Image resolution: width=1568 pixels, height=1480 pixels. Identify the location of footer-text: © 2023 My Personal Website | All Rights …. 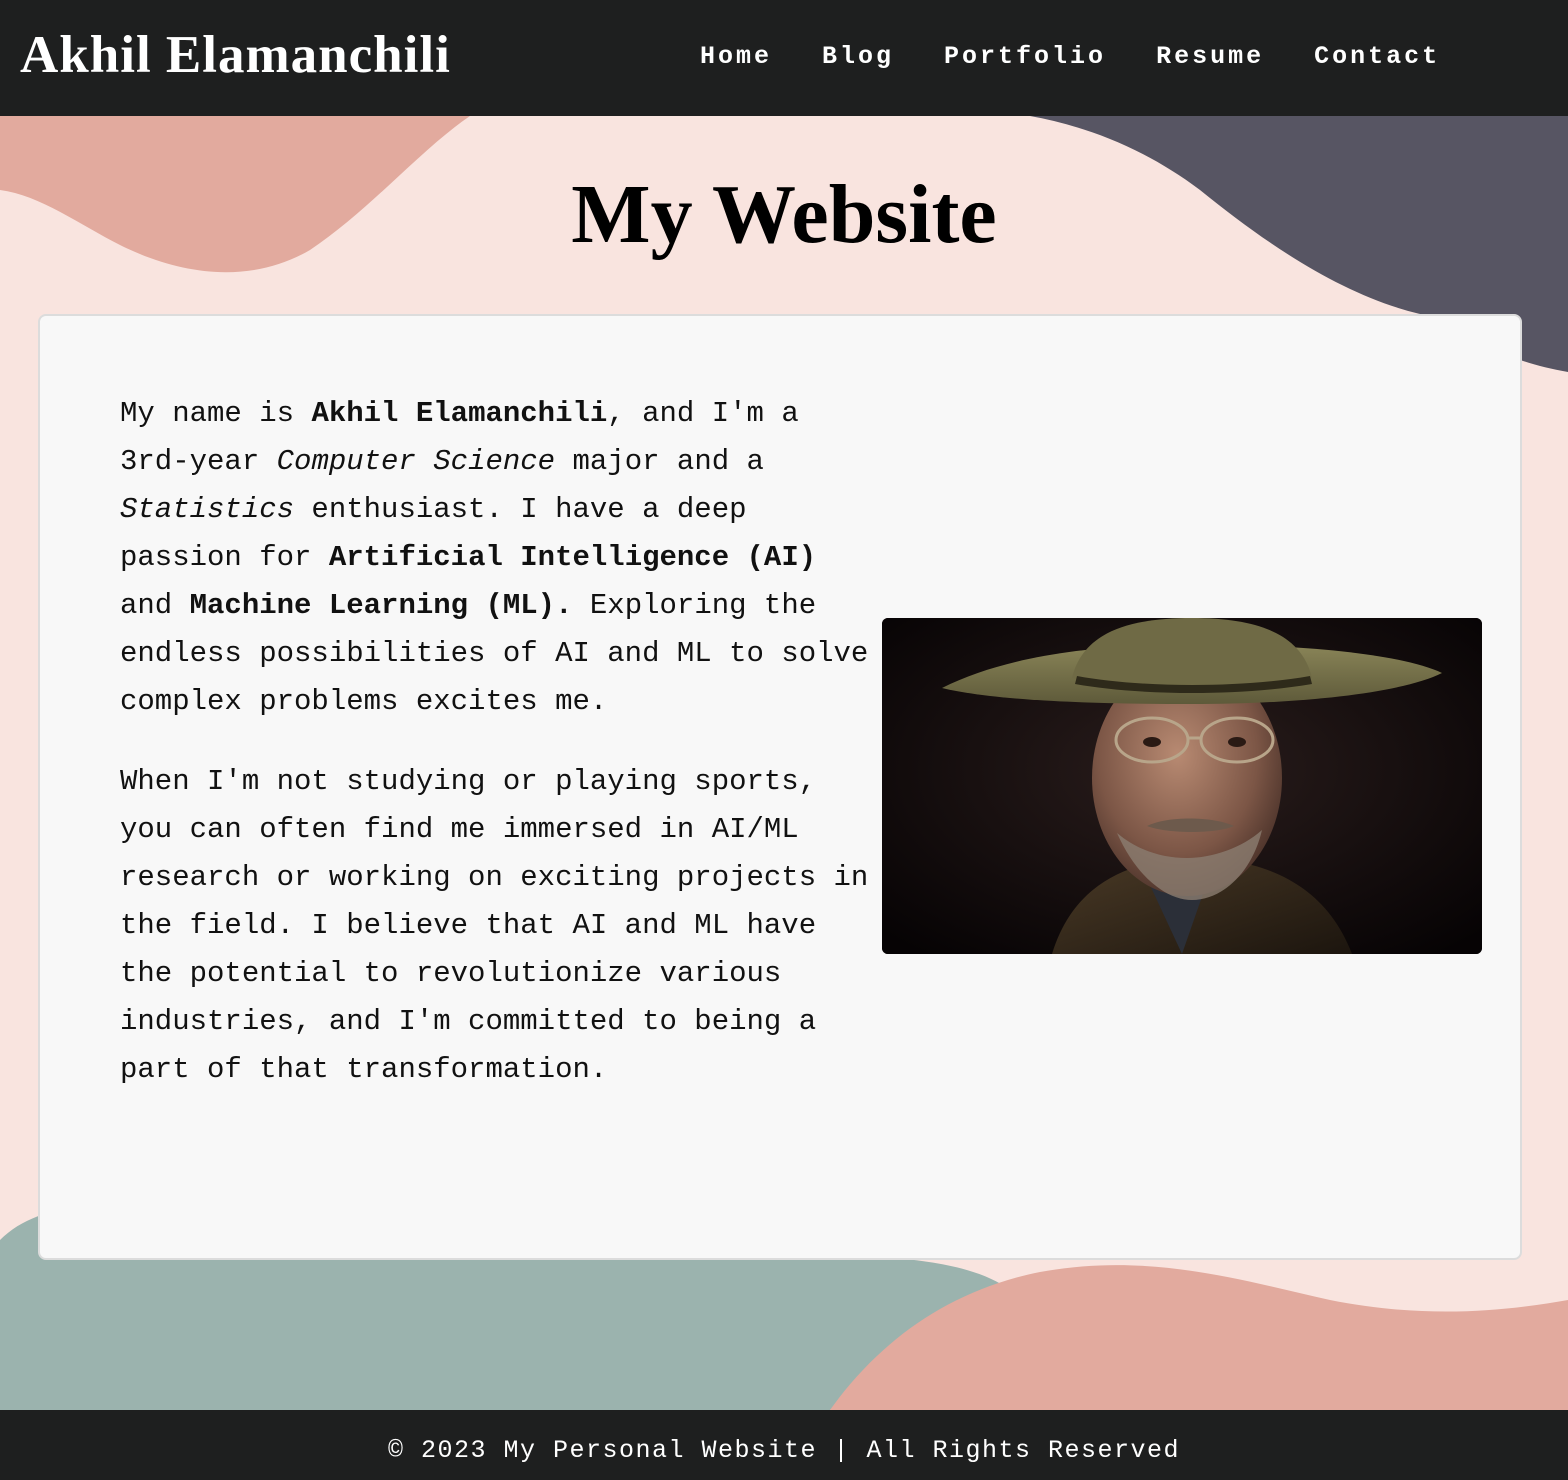
(784, 1450).